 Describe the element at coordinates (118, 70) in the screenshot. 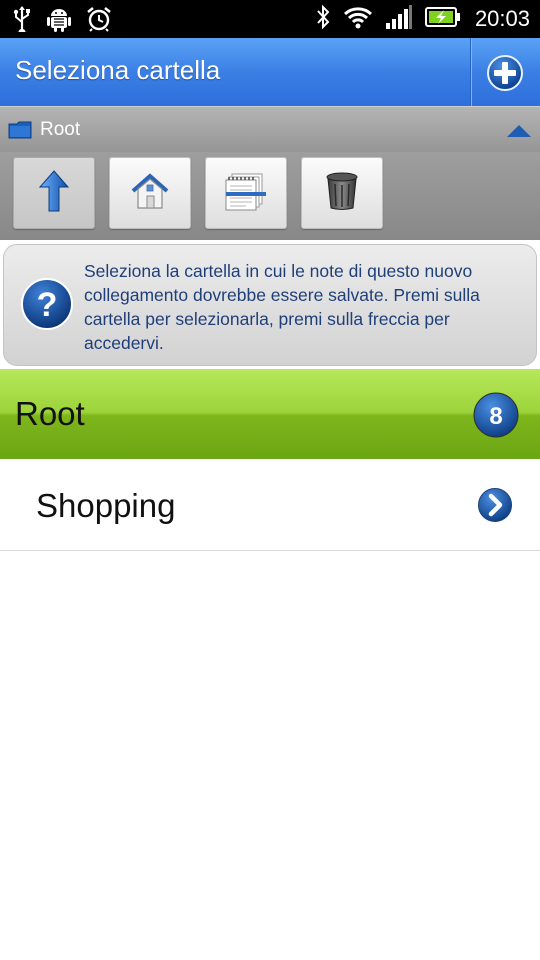

I see `page-title: Seleziona cartella` at that location.